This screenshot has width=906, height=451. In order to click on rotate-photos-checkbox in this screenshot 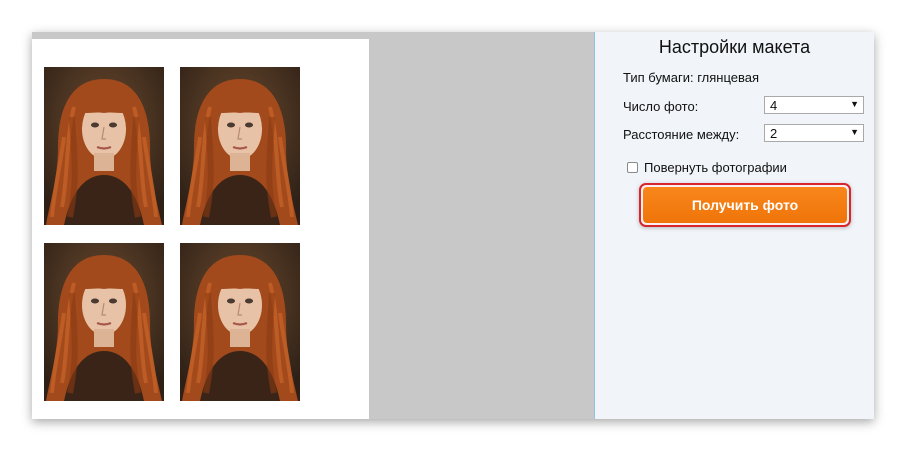, I will do `click(632, 167)`.